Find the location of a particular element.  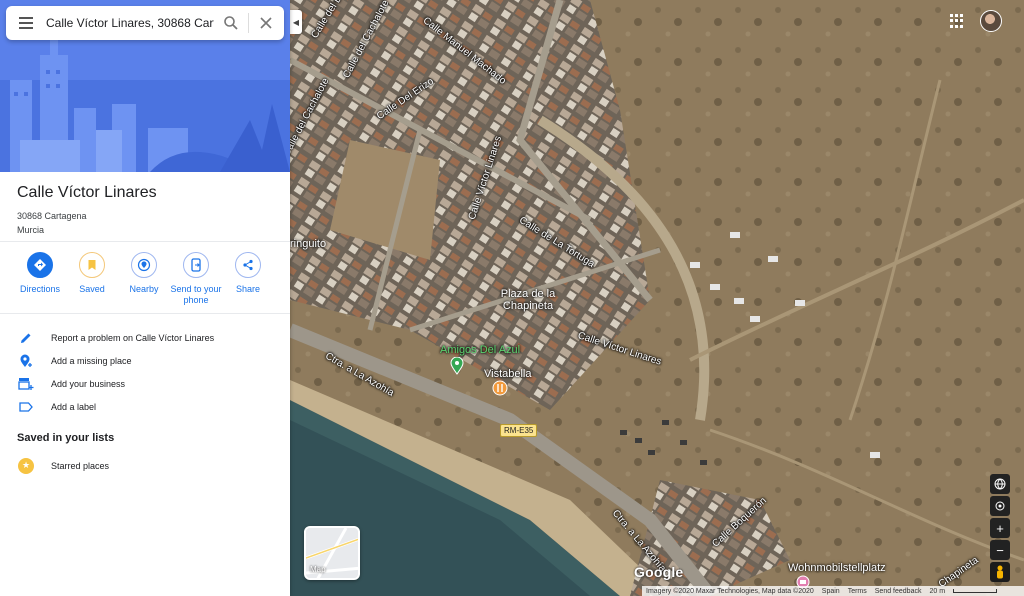

add-missing-place-item: Add a missing place is located at coordinates (145, 360).